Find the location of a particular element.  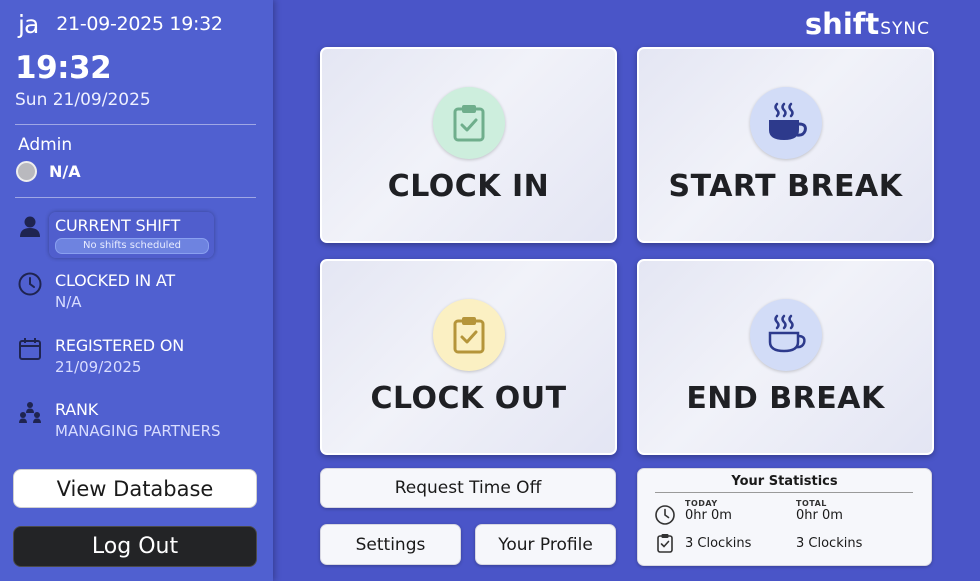

registered-value: 21/09/2025 is located at coordinates (98, 367).